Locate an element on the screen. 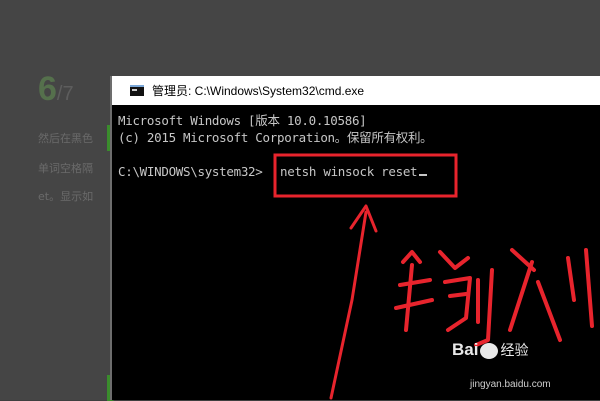 The height and width of the screenshot is (401, 600). step-indicator: 6/7 is located at coordinates (56, 89).